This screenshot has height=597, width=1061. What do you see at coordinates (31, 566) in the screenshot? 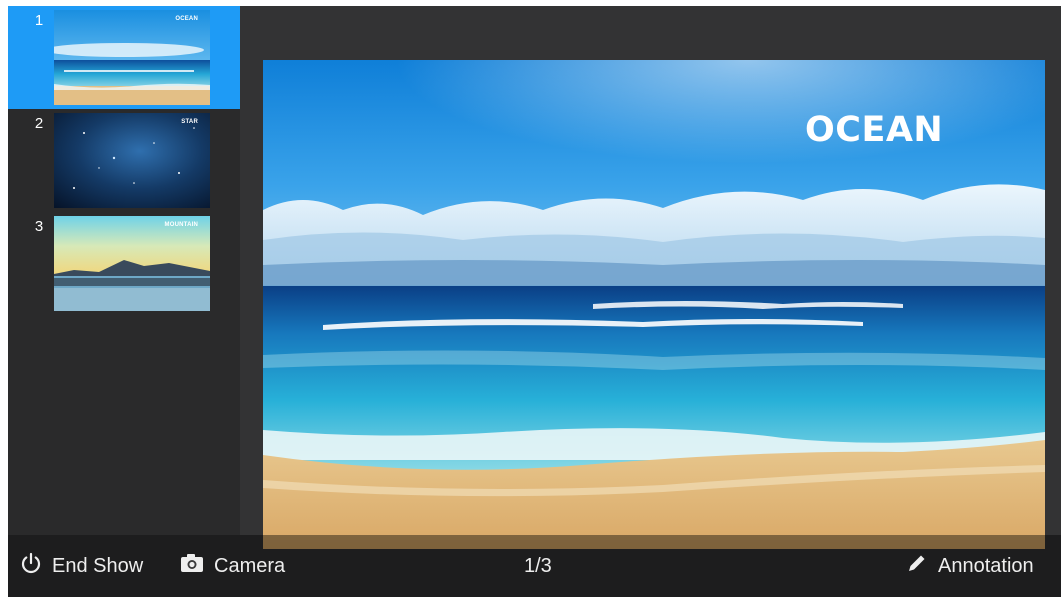
I see `power-icon` at bounding box center [31, 566].